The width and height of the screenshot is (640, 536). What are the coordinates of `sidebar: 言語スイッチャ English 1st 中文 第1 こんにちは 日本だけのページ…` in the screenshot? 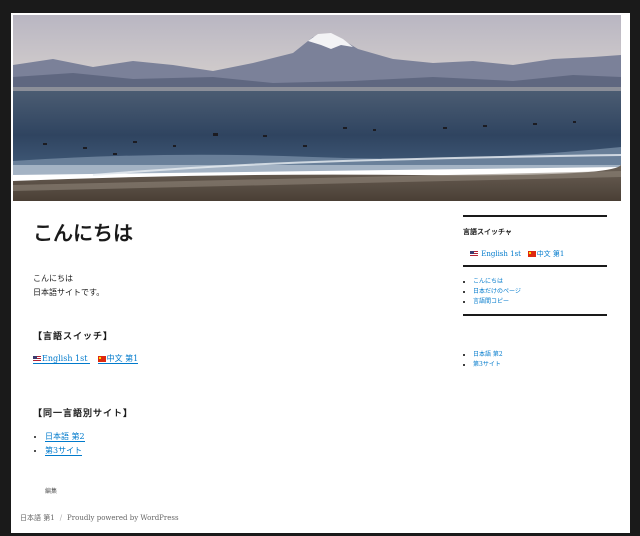 It's located at (535, 292).